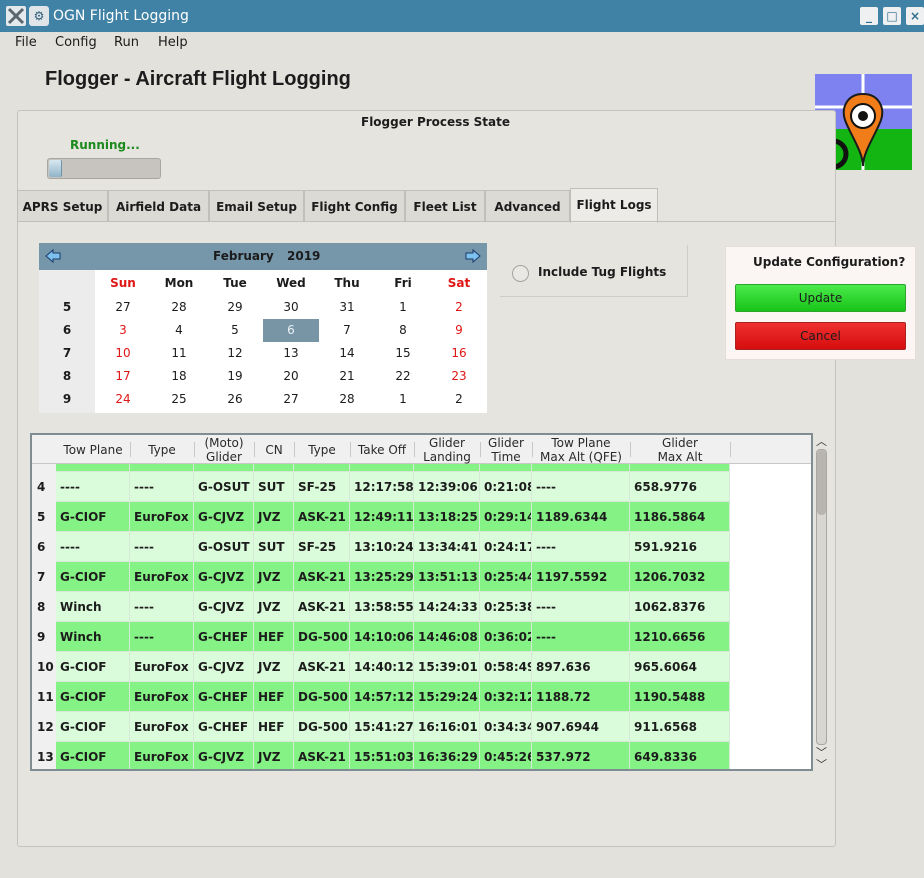 The width and height of the screenshot is (924, 878). Describe the element at coordinates (291, 307) in the screenshot. I see `calendar-day: 30` at that location.